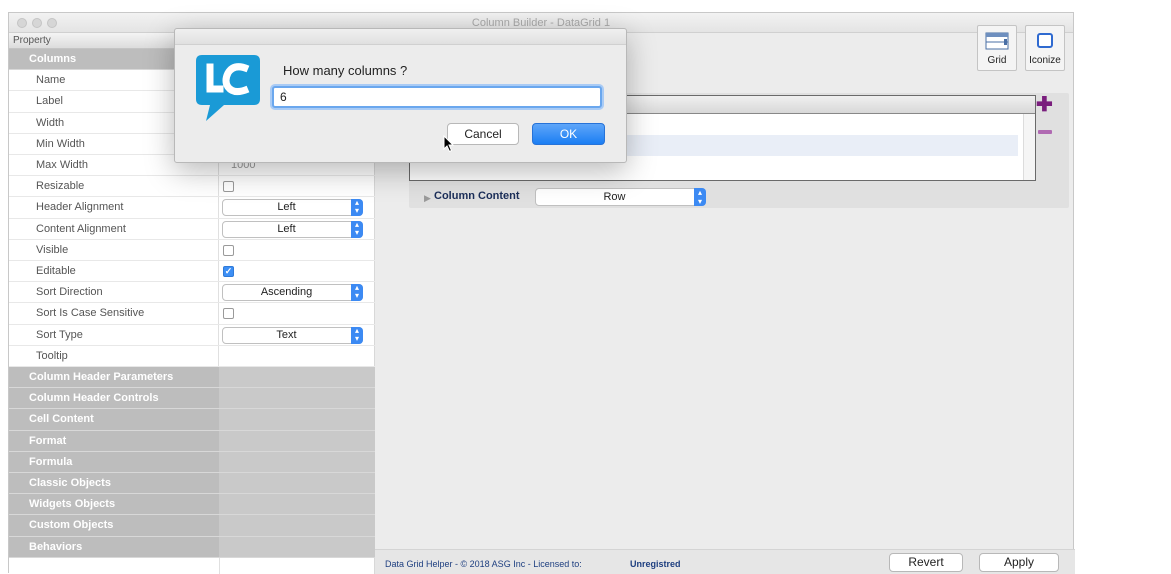 This screenshot has width=1171, height=574. Describe the element at coordinates (114, 292) in the screenshot. I see `property-label: Sort Direction` at that location.